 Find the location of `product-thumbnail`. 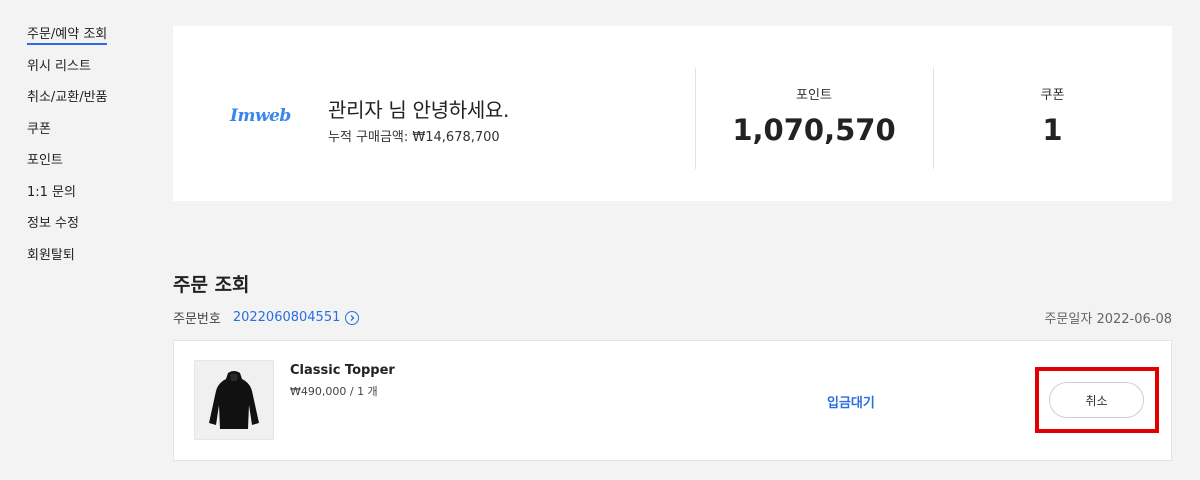

product-thumbnail is located at coordinates (234, 400).